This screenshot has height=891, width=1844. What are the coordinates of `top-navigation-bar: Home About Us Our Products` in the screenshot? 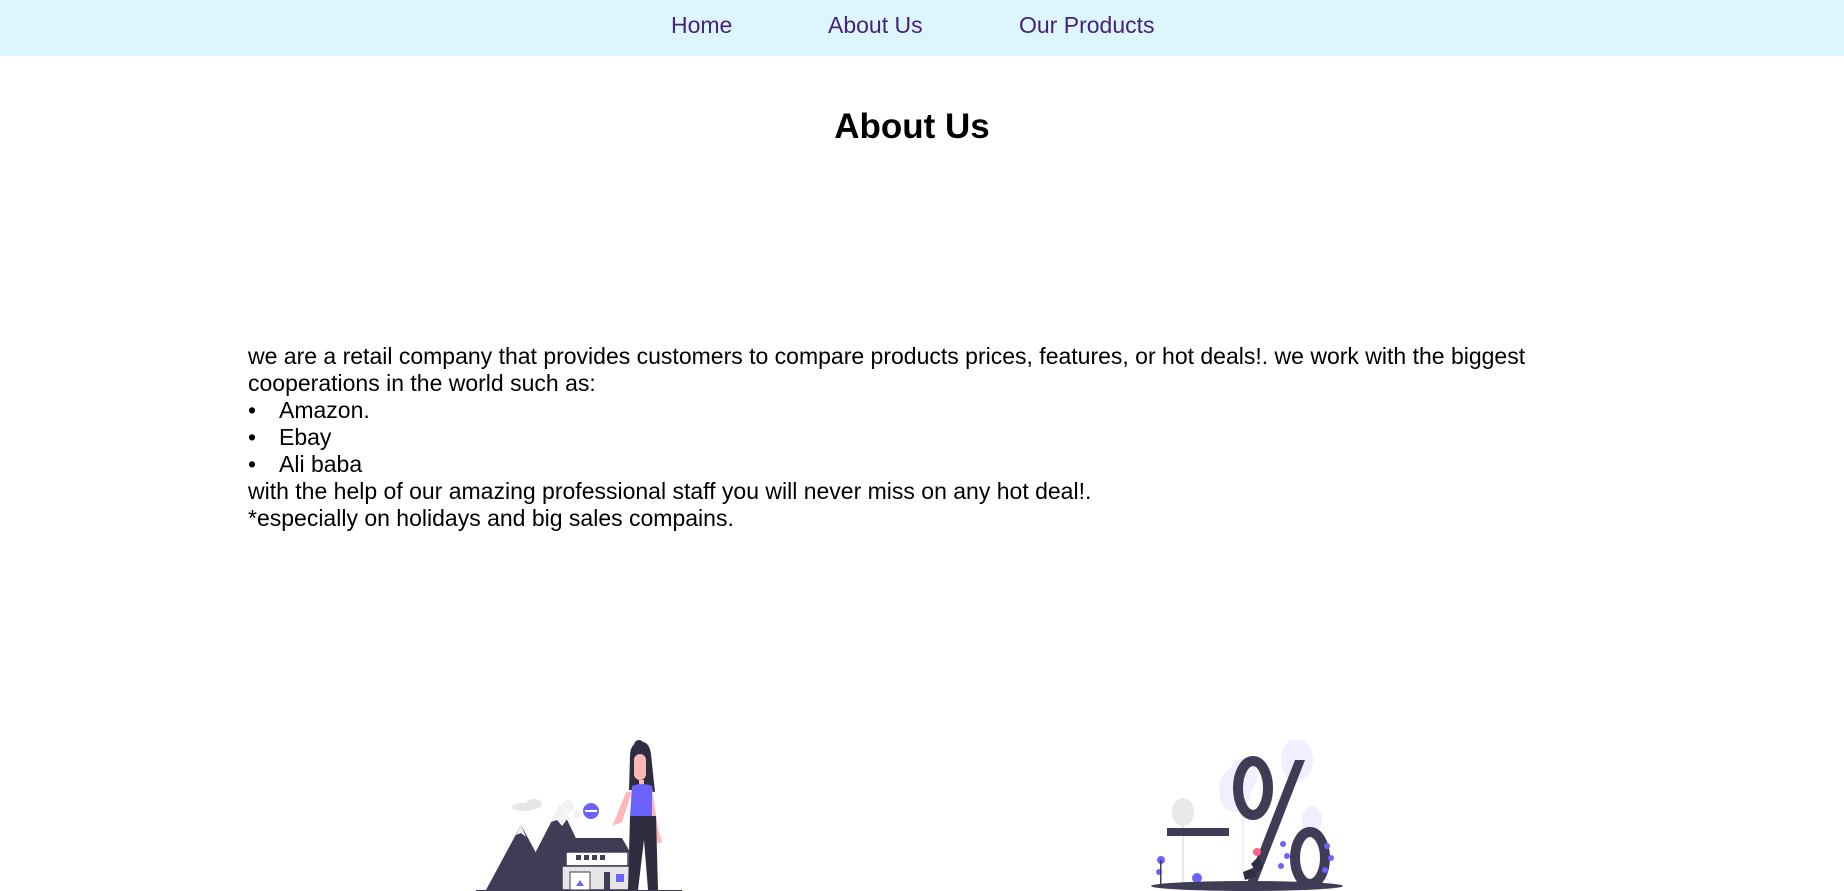 It's located at (922, 28).